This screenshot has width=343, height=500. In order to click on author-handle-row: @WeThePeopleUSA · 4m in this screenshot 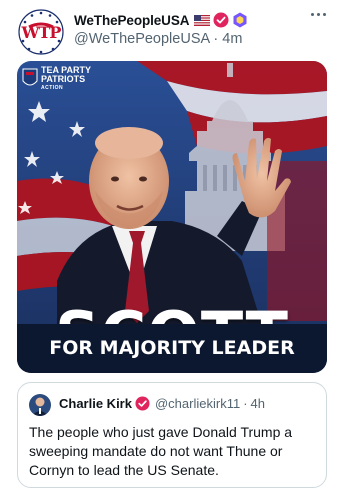, I will do `click(158, 39)`.